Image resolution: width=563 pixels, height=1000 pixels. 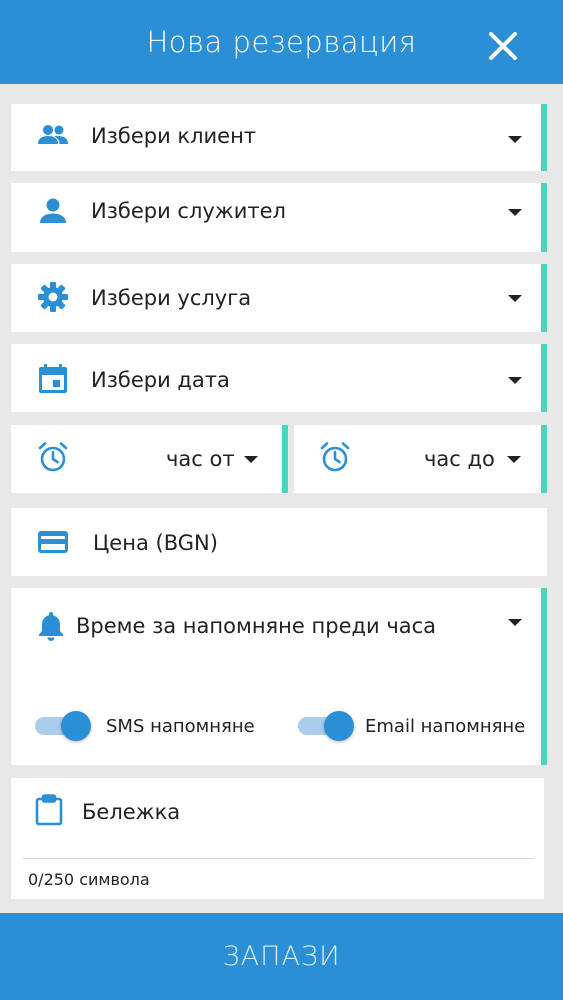 I want to click on save-label: ЗАПАЗИ, so click(x=281, y=956).